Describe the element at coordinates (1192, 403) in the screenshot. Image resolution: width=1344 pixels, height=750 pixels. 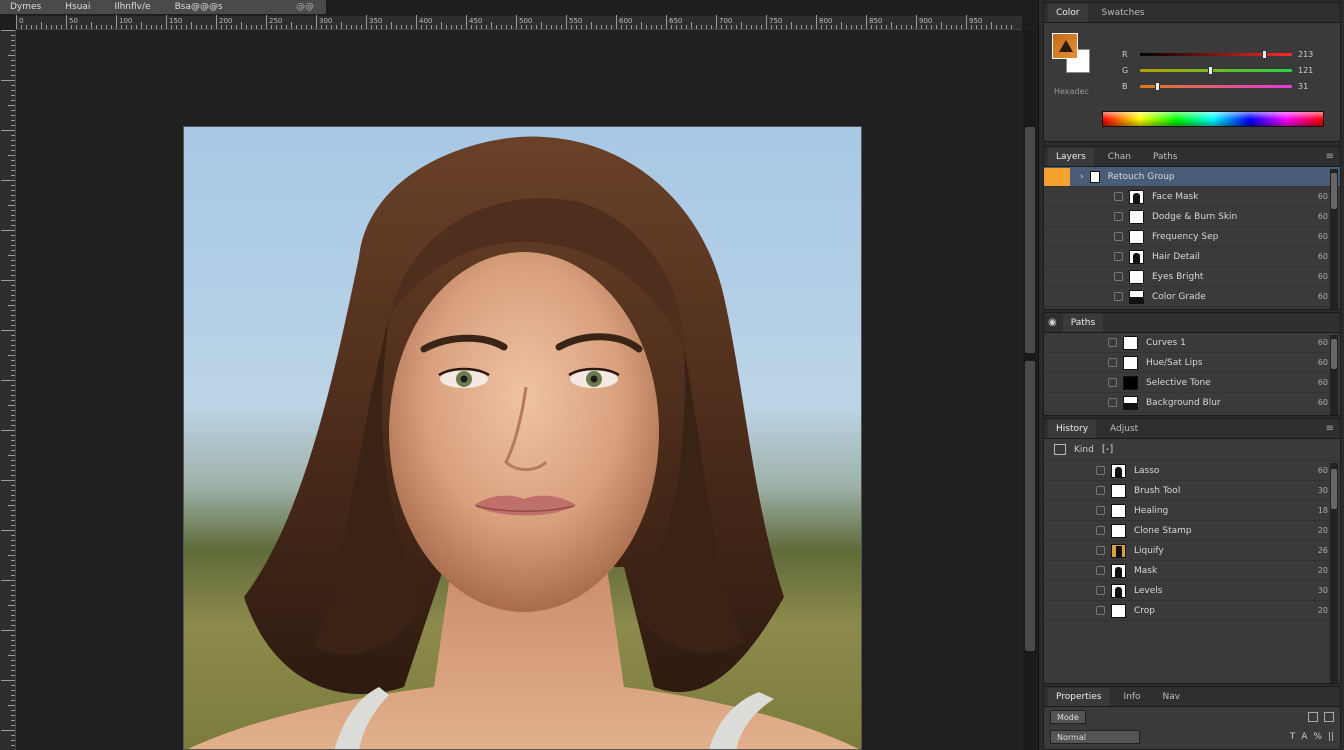
I see `layer-row: Background Blur 60` at that location.